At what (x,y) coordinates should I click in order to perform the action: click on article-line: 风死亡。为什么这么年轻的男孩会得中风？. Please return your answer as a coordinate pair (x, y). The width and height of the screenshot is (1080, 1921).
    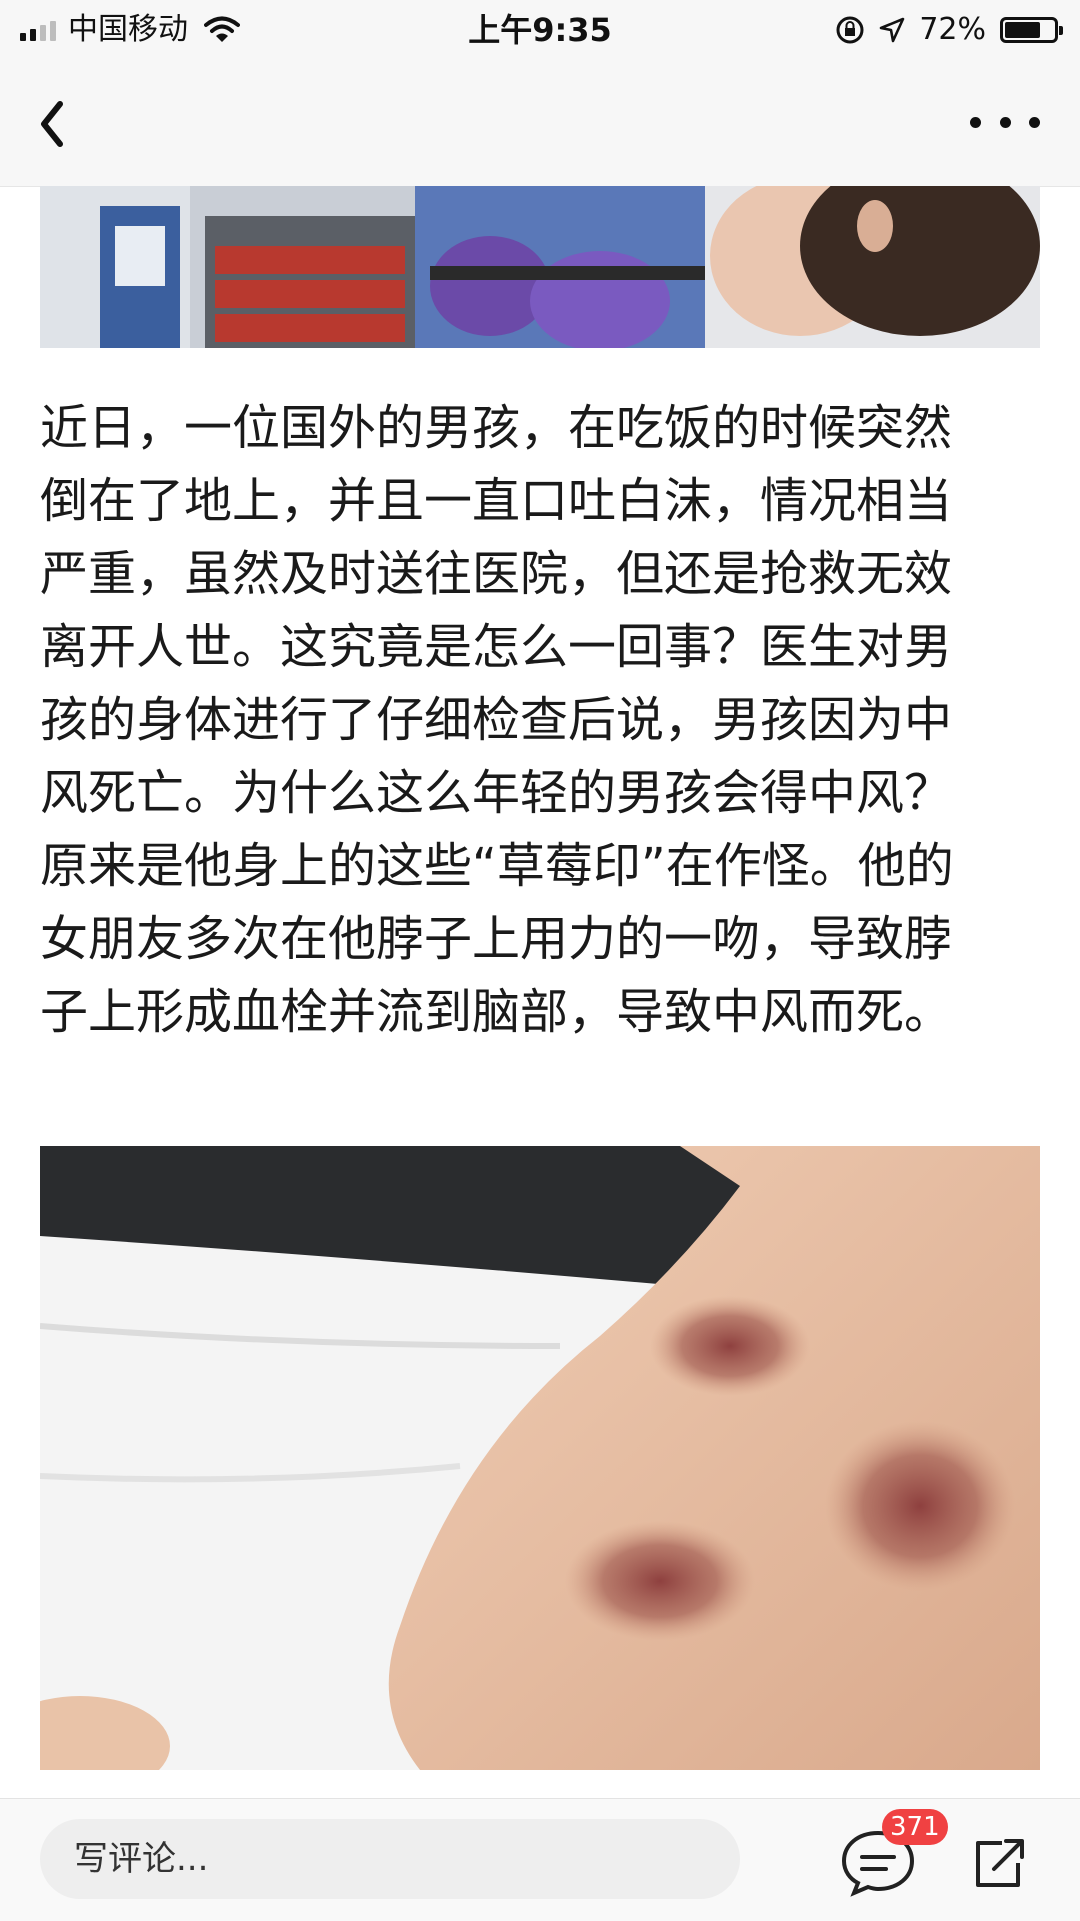
    Looking at the image, I should click on (496, 793).